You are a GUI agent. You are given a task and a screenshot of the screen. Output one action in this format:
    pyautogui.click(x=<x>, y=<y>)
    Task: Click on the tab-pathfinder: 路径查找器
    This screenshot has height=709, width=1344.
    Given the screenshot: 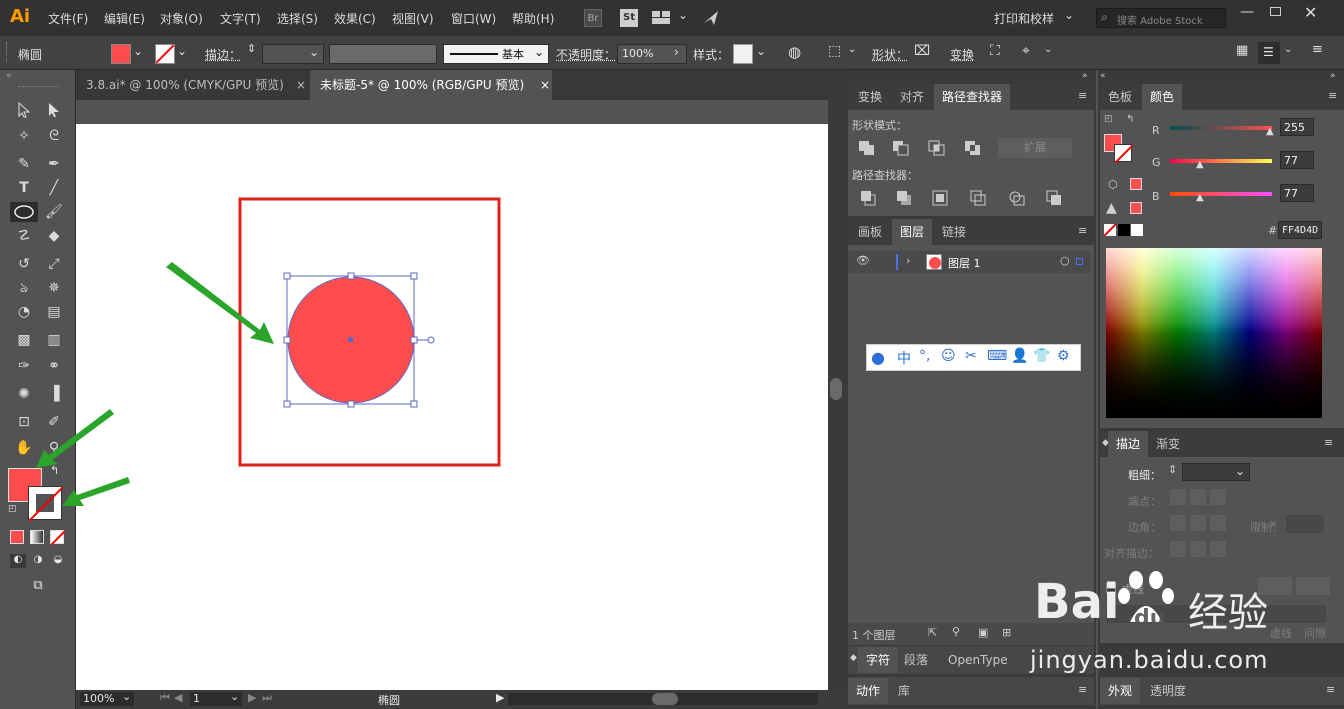 What is the action you would take?
    pyautogui.click(x=972, y=97)
    